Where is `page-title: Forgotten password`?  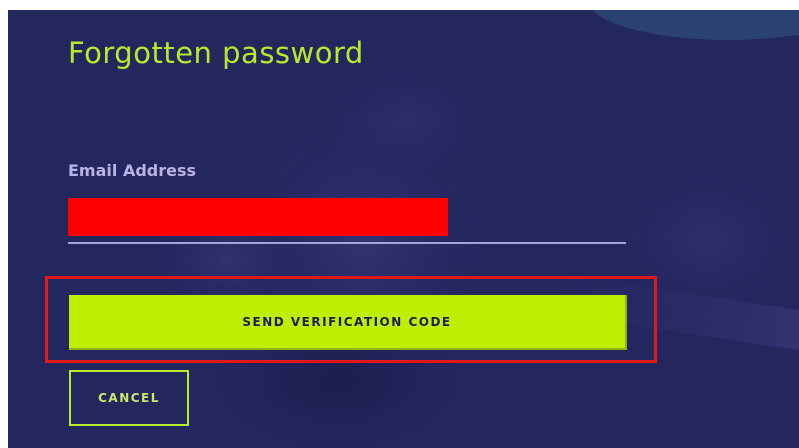
page-title: Forgotten password is located at coordinates (216, 53).